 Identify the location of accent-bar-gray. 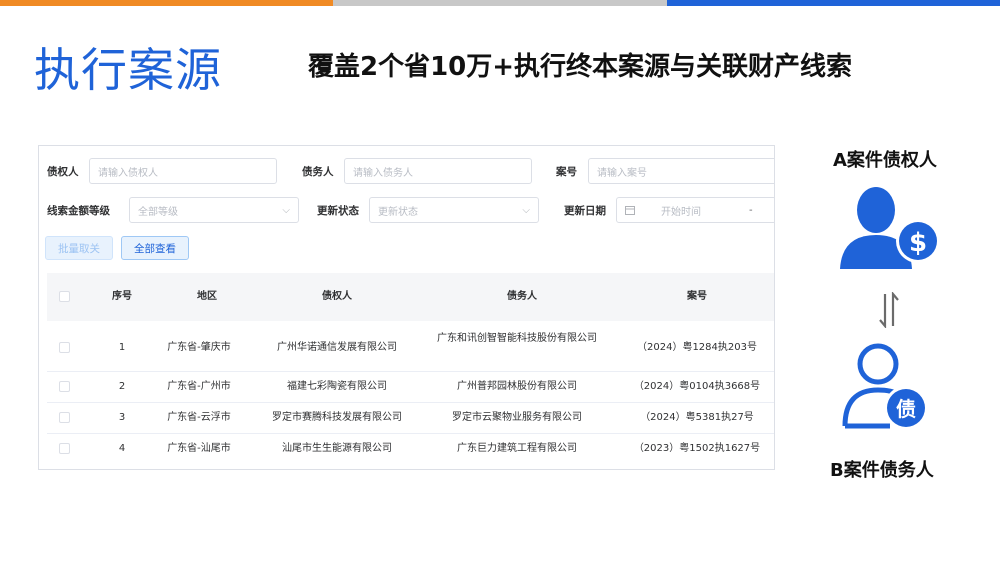
(500, 3).